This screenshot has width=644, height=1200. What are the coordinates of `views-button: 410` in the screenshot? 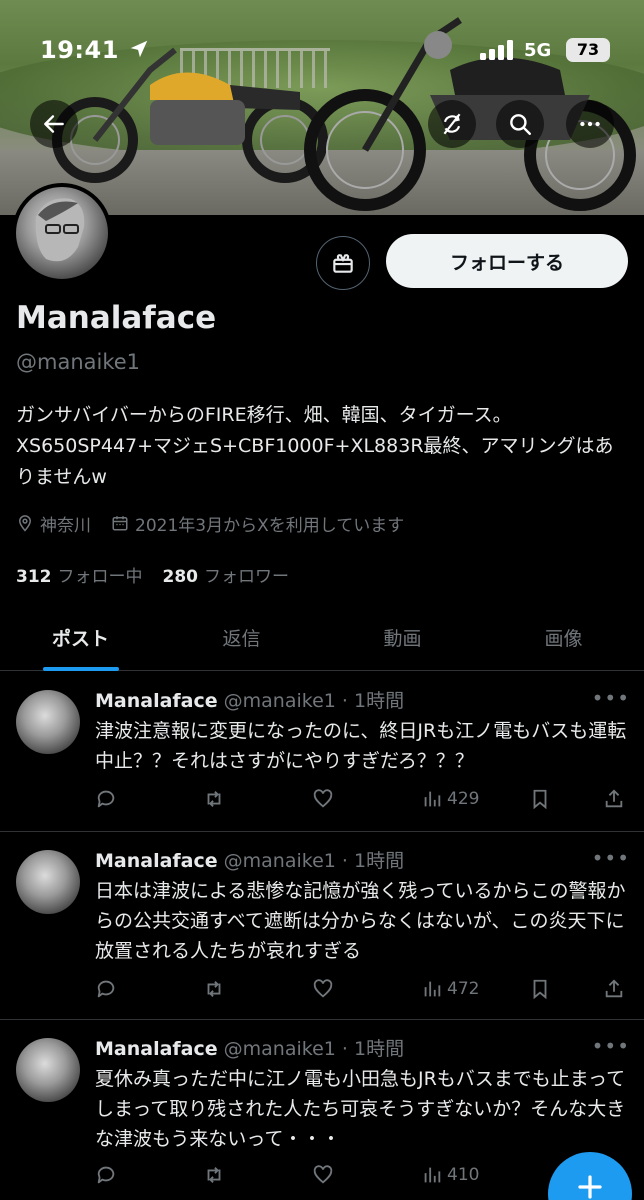 It's located at (450, 1175).